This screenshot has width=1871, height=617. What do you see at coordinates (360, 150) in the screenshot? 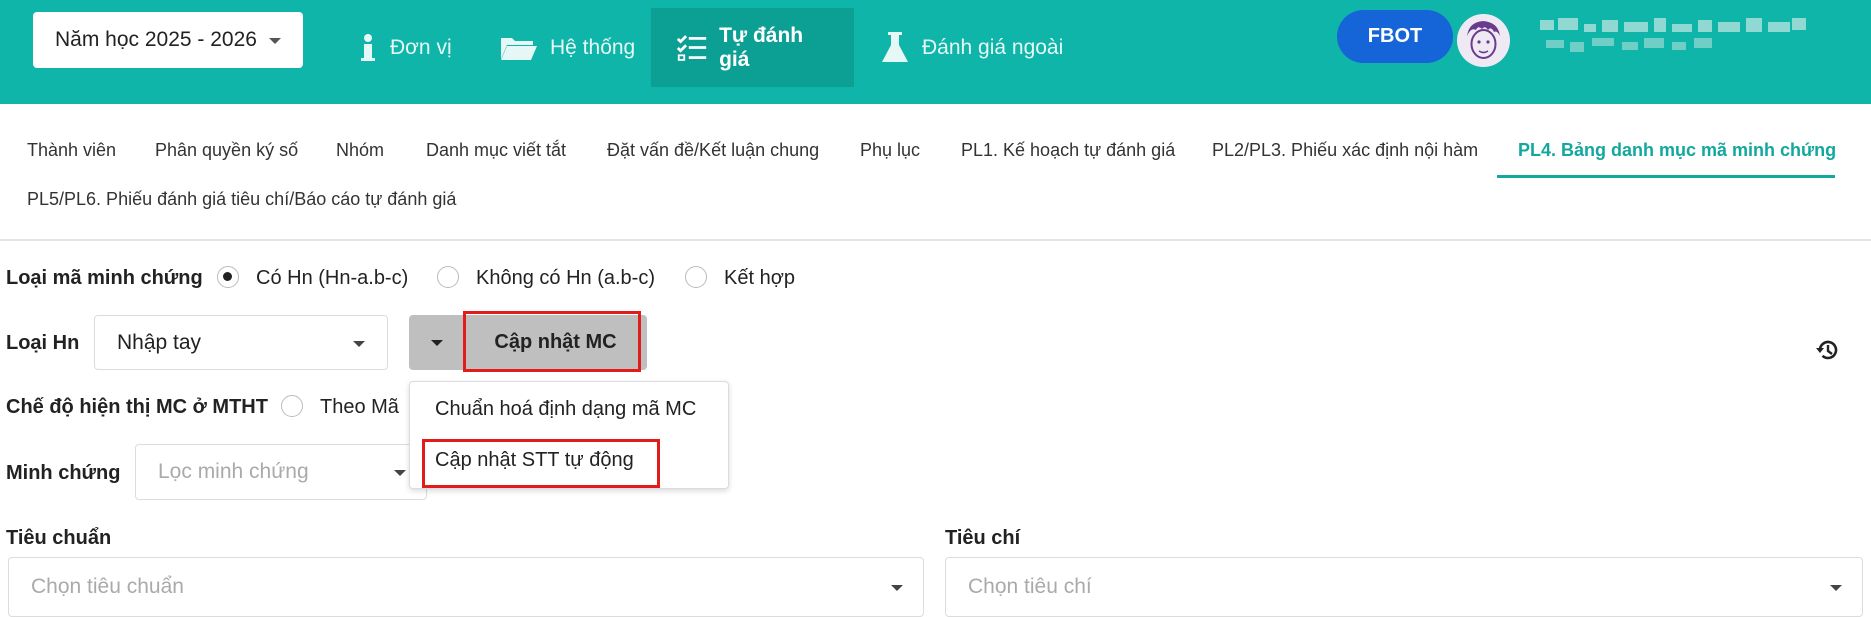
I see `tab-nhom: Nhóm` at bounding box center [360, 150].